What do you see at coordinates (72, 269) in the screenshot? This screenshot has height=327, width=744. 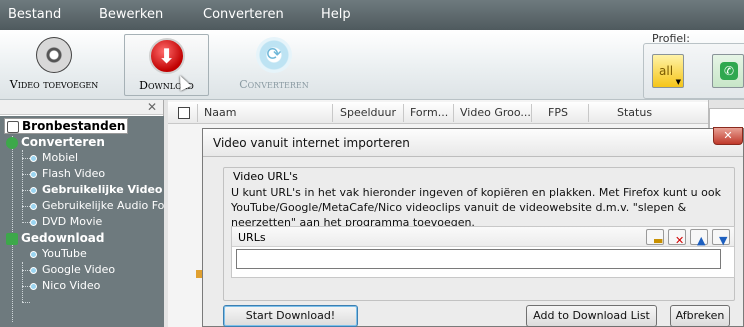 I see `tree-item-google-video: Google Video` at bounding box center [72, 269].